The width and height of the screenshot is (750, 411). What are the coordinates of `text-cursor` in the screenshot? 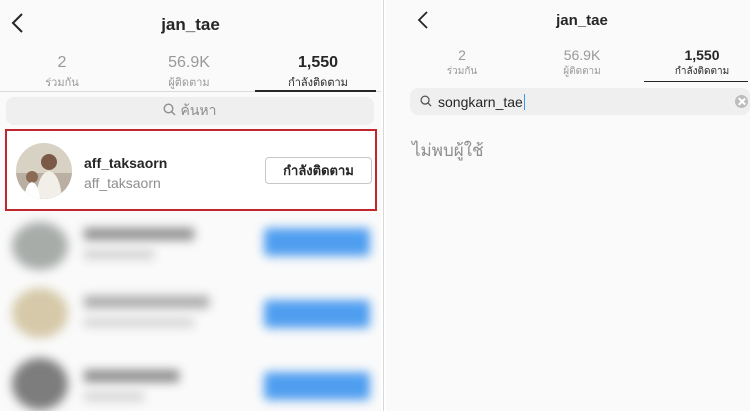 It's located at (524, 101).